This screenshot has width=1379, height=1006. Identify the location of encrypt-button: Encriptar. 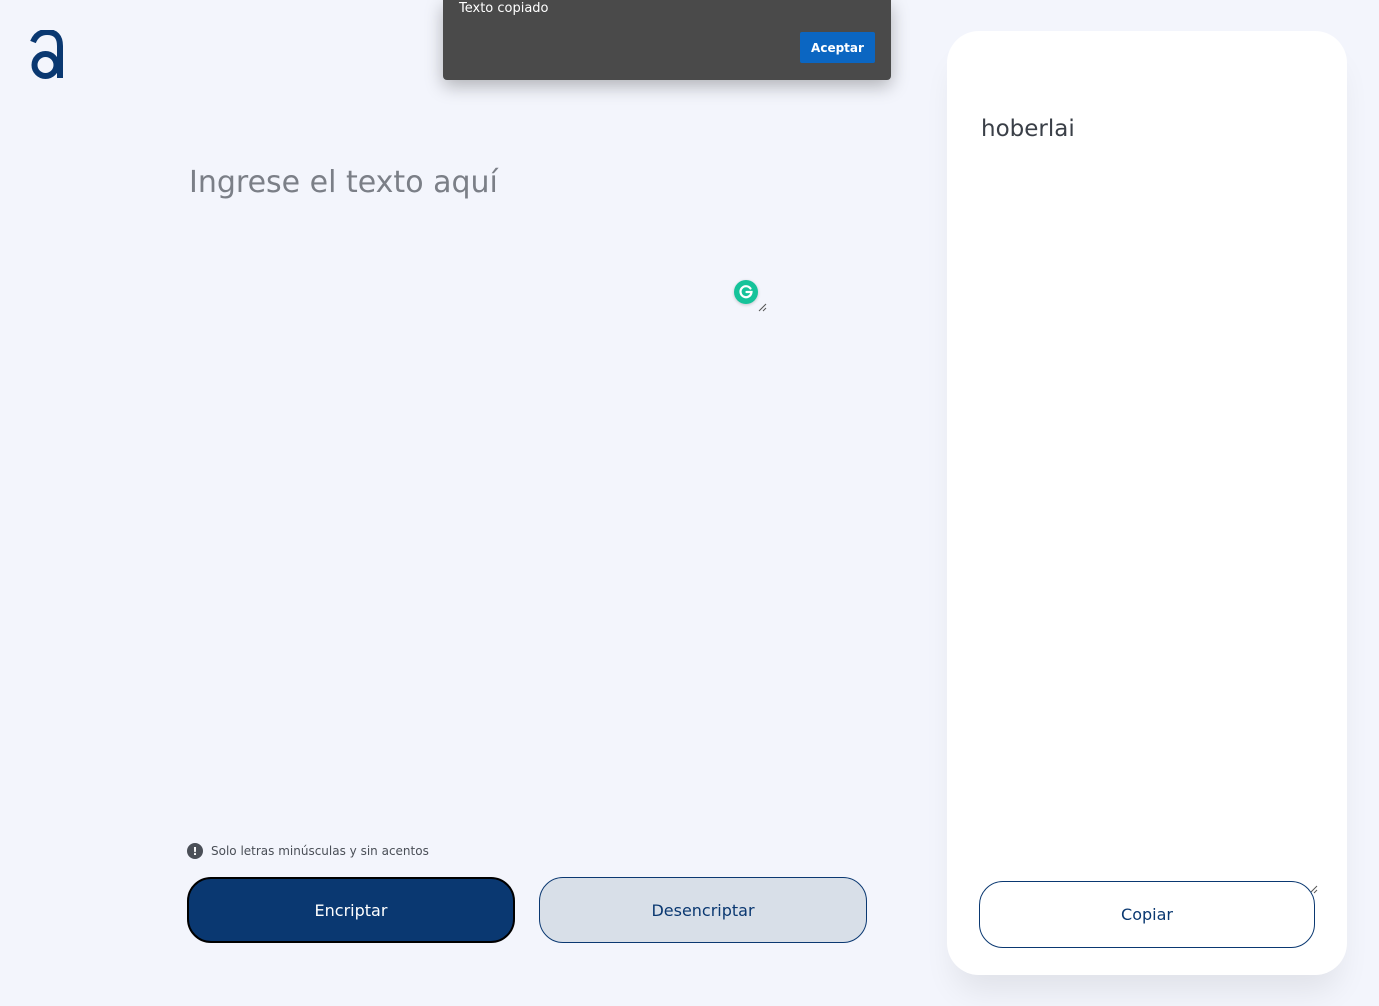
(351, 910).